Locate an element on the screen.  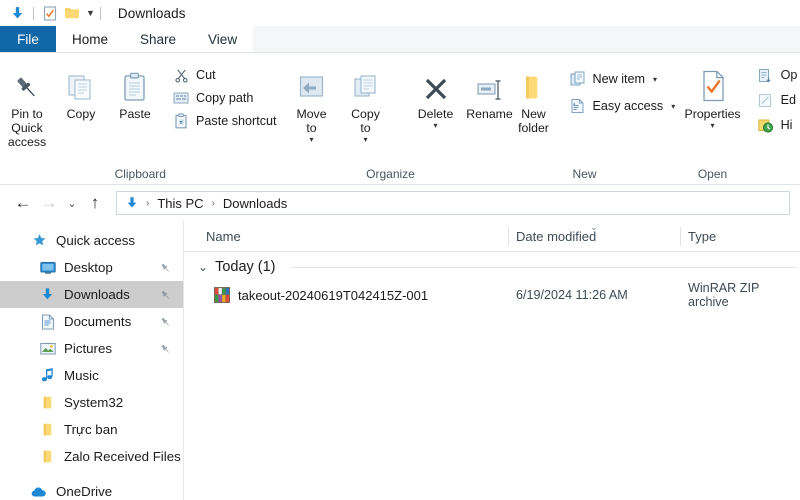
sidebar-item-documents: Documents is located at coordinates (91, 321).